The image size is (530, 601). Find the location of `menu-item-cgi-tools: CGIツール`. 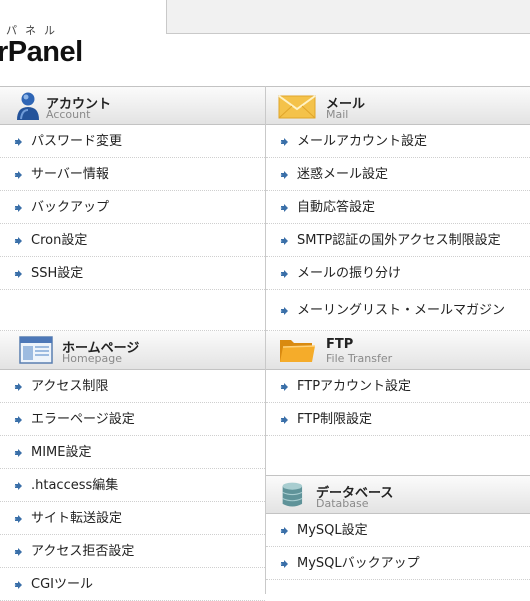

menu-item-cgi-tools: CGIツール is located at coordinates (132, 584).